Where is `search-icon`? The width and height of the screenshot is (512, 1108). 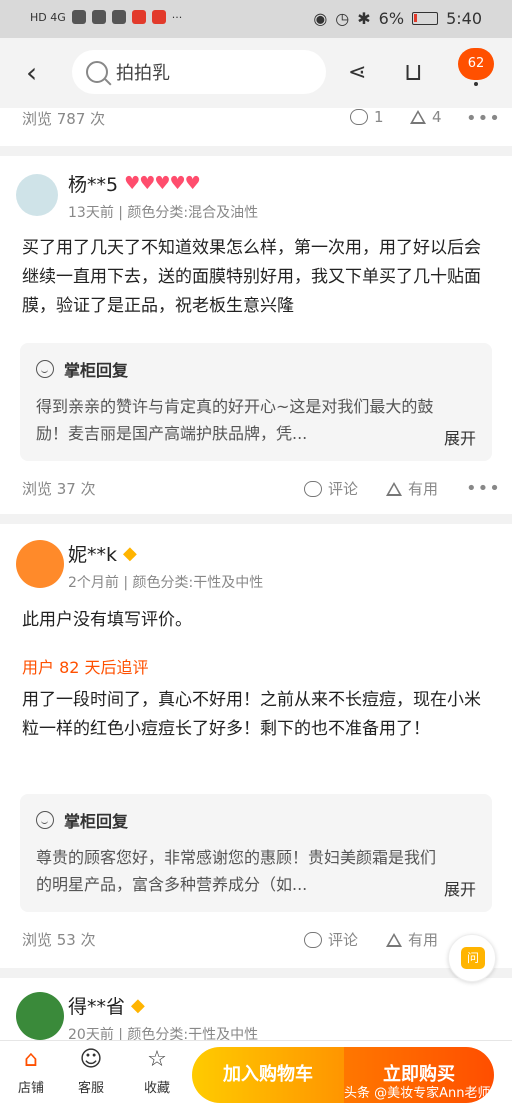 search-icon is located at coordinates (97, 72).